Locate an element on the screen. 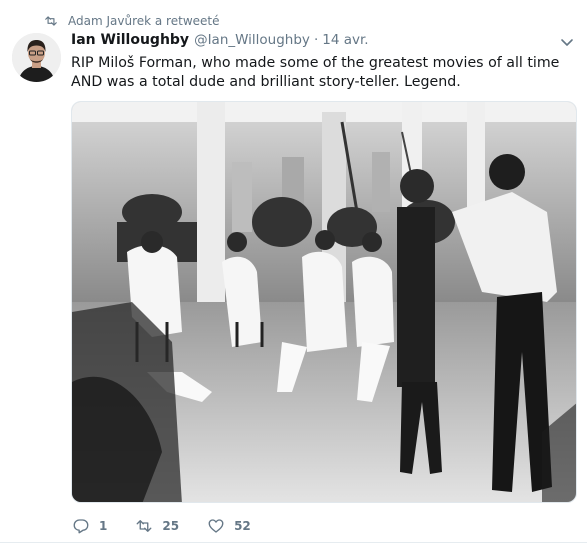 The width and height of the screenshot is (587, 543). chevron-down-icon is located at coordinates (567, 43).